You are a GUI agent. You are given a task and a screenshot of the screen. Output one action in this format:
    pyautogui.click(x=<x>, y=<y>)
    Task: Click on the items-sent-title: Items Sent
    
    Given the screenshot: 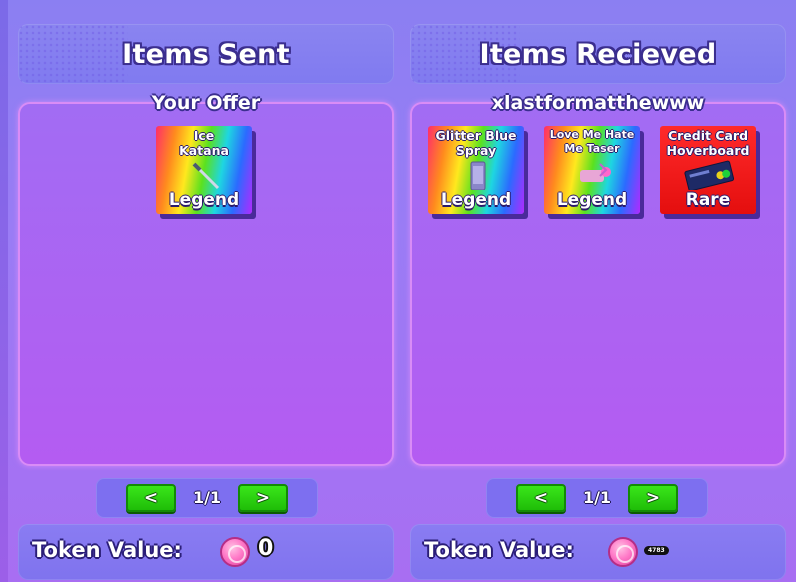 What is the action you would take?
    pyautogui.click(x=206, y=54)
    